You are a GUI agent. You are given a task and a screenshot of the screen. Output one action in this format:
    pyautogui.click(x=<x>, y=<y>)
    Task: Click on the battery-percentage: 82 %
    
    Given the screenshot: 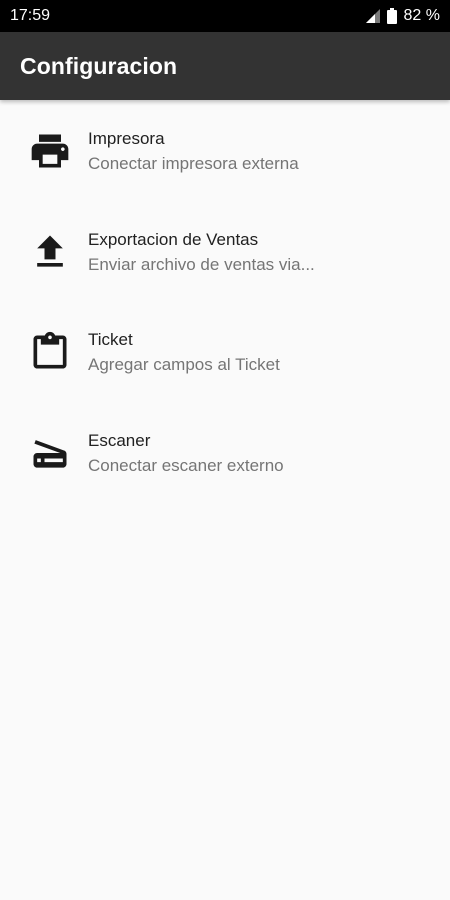 What is the action you would take?
    pyautogui.click(x=421, y=15)
    